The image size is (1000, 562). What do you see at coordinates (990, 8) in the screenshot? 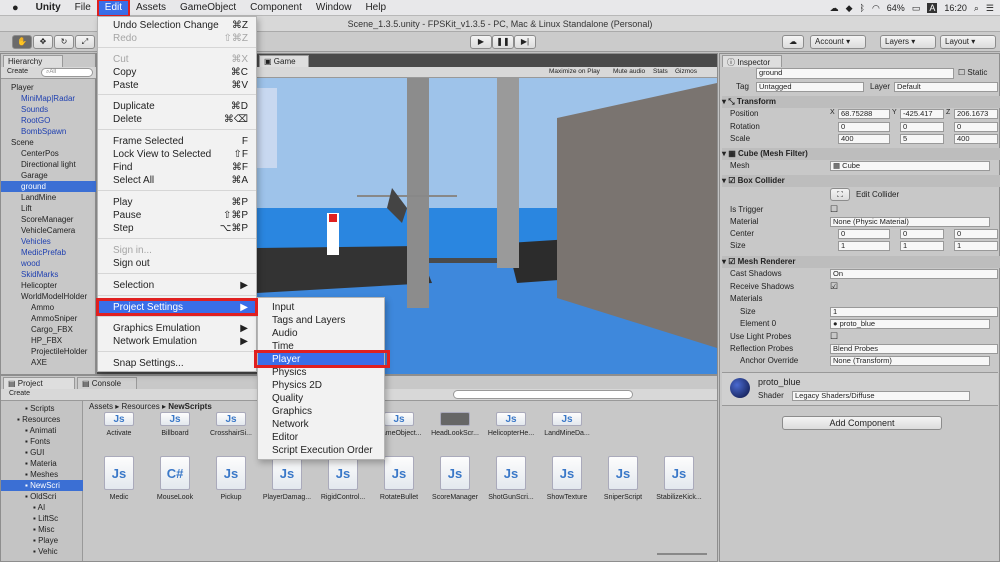
I see `menu-list-icon: ☰` at bounding box center [990, 8].